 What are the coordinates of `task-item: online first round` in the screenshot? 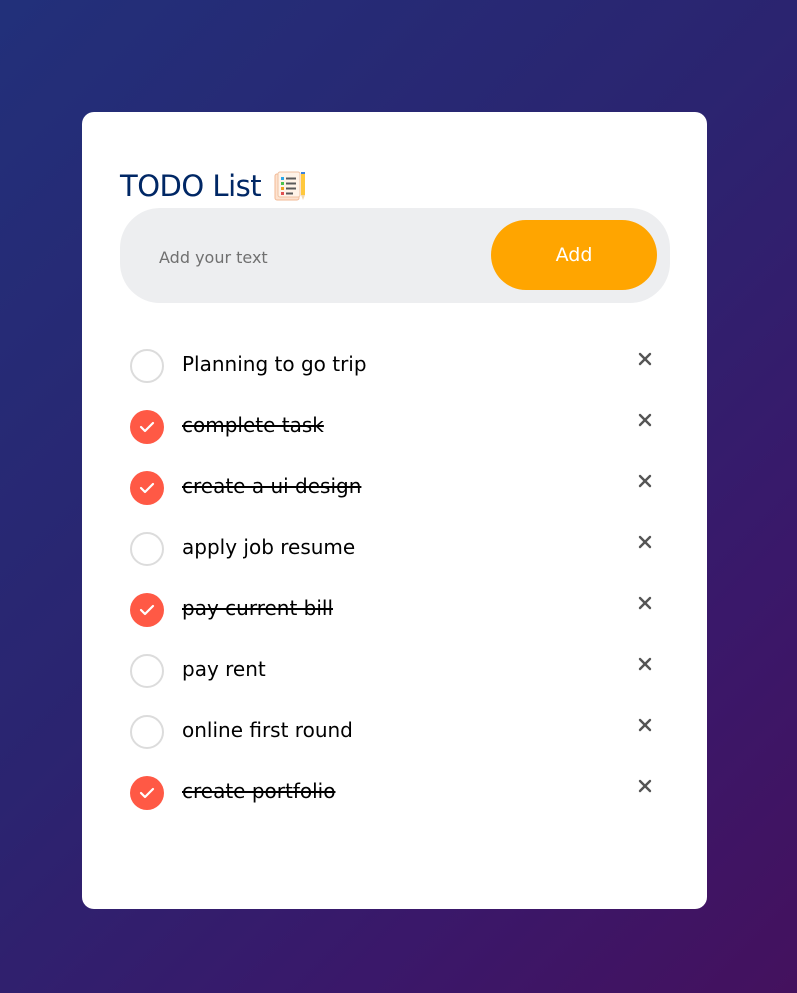 It's located at (395, 732).